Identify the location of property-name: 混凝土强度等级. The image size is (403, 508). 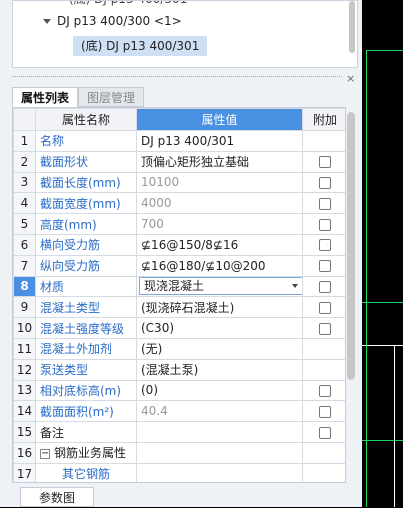
(86, 328).